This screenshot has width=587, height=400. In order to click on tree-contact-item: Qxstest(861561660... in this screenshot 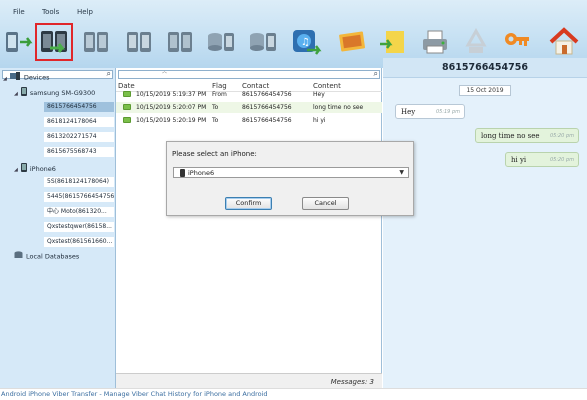, I will do `click(79, 242)`.